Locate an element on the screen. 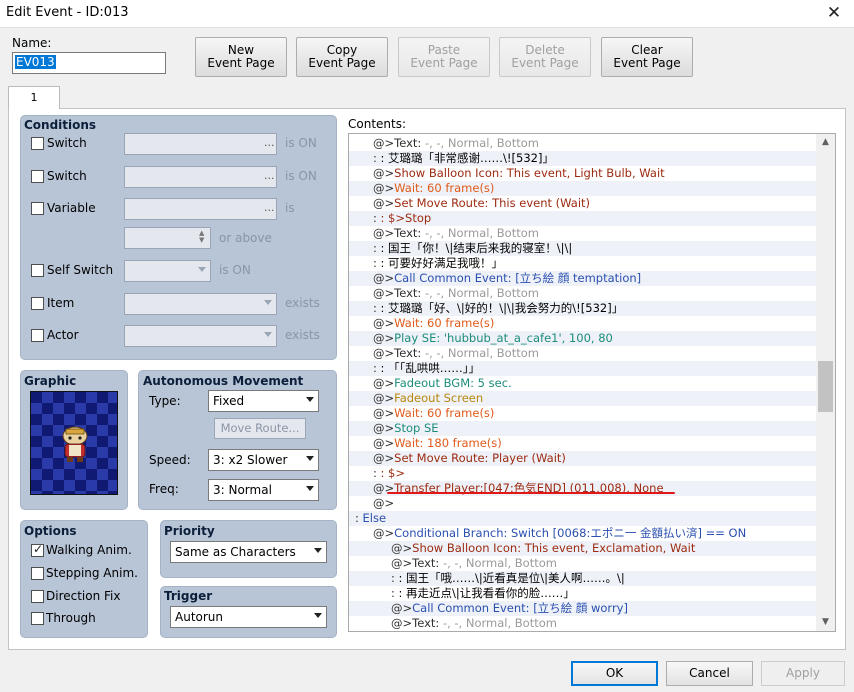 This screenshot has height=692, width=854. select-value: Fixed is located at coordinates (229, 401).